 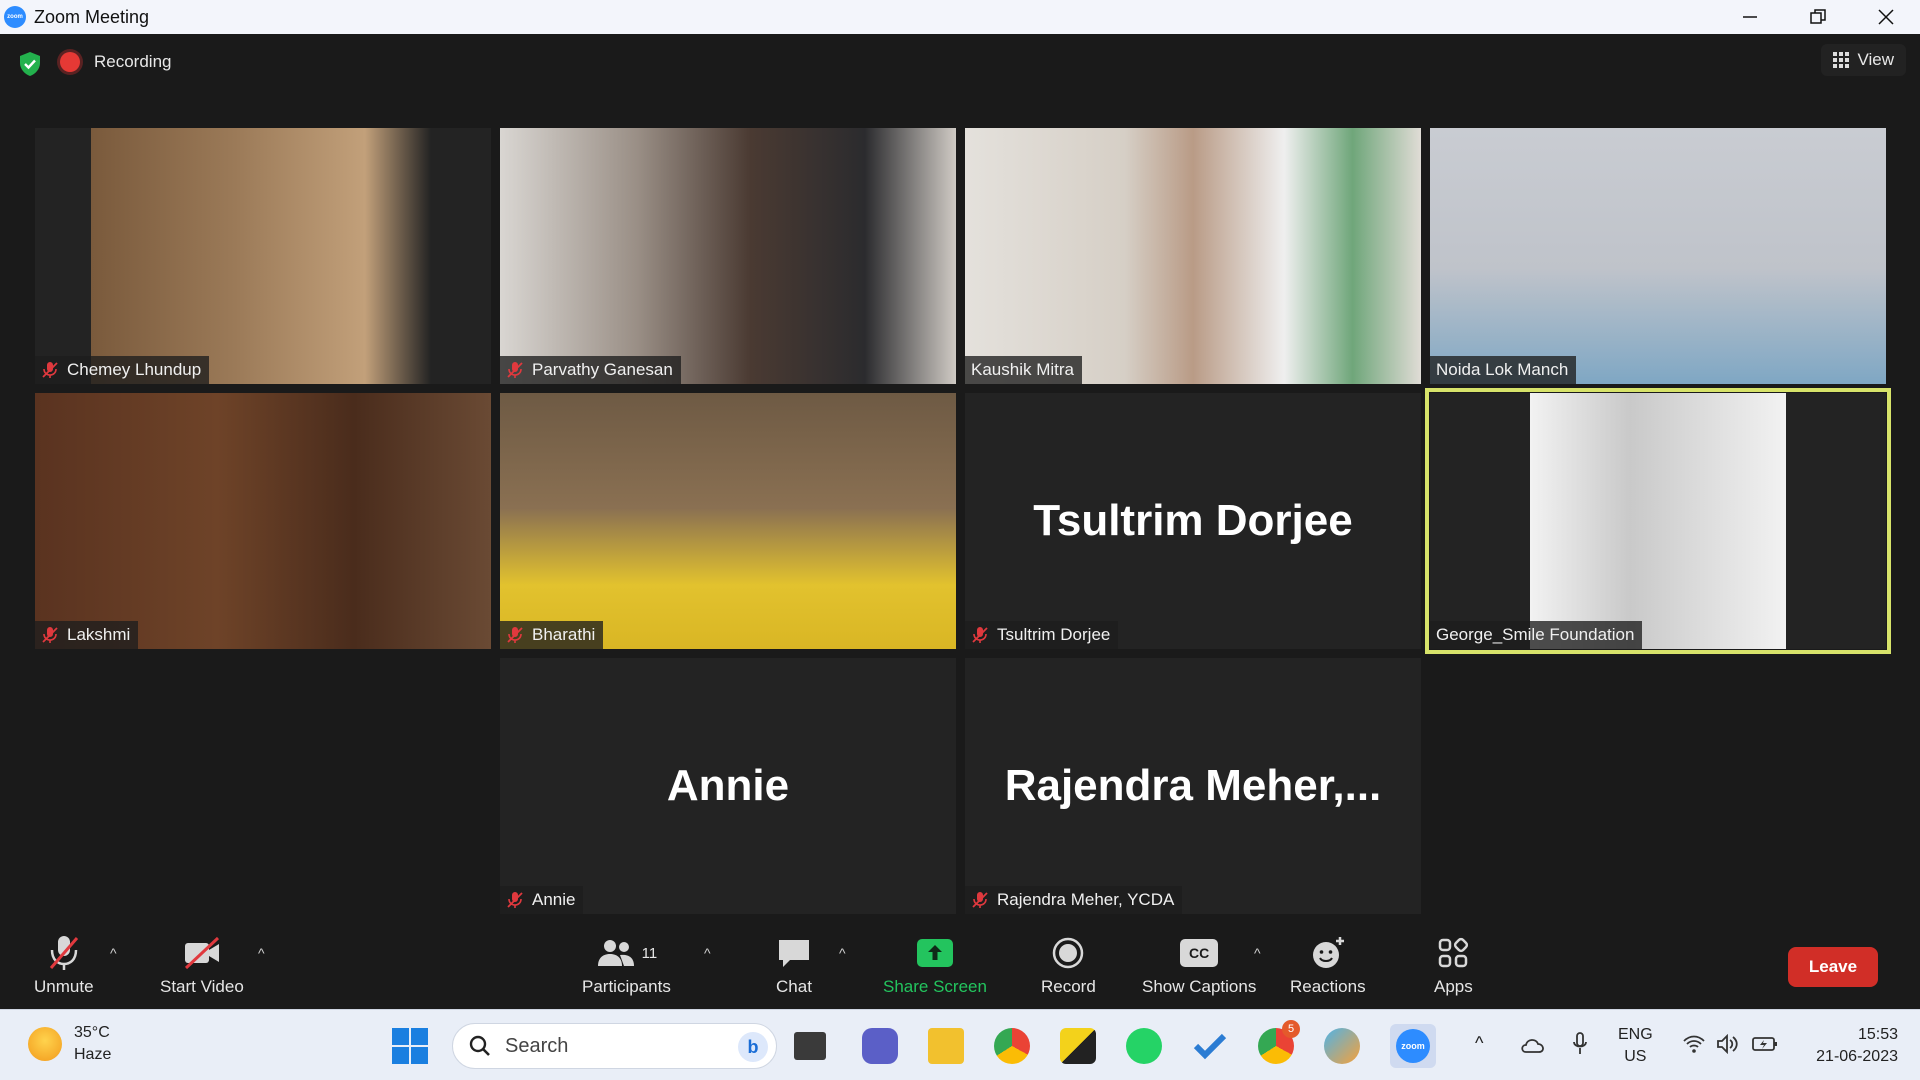 I want to click on share-screen-button: Share Screen, so click(x=935, y=965).